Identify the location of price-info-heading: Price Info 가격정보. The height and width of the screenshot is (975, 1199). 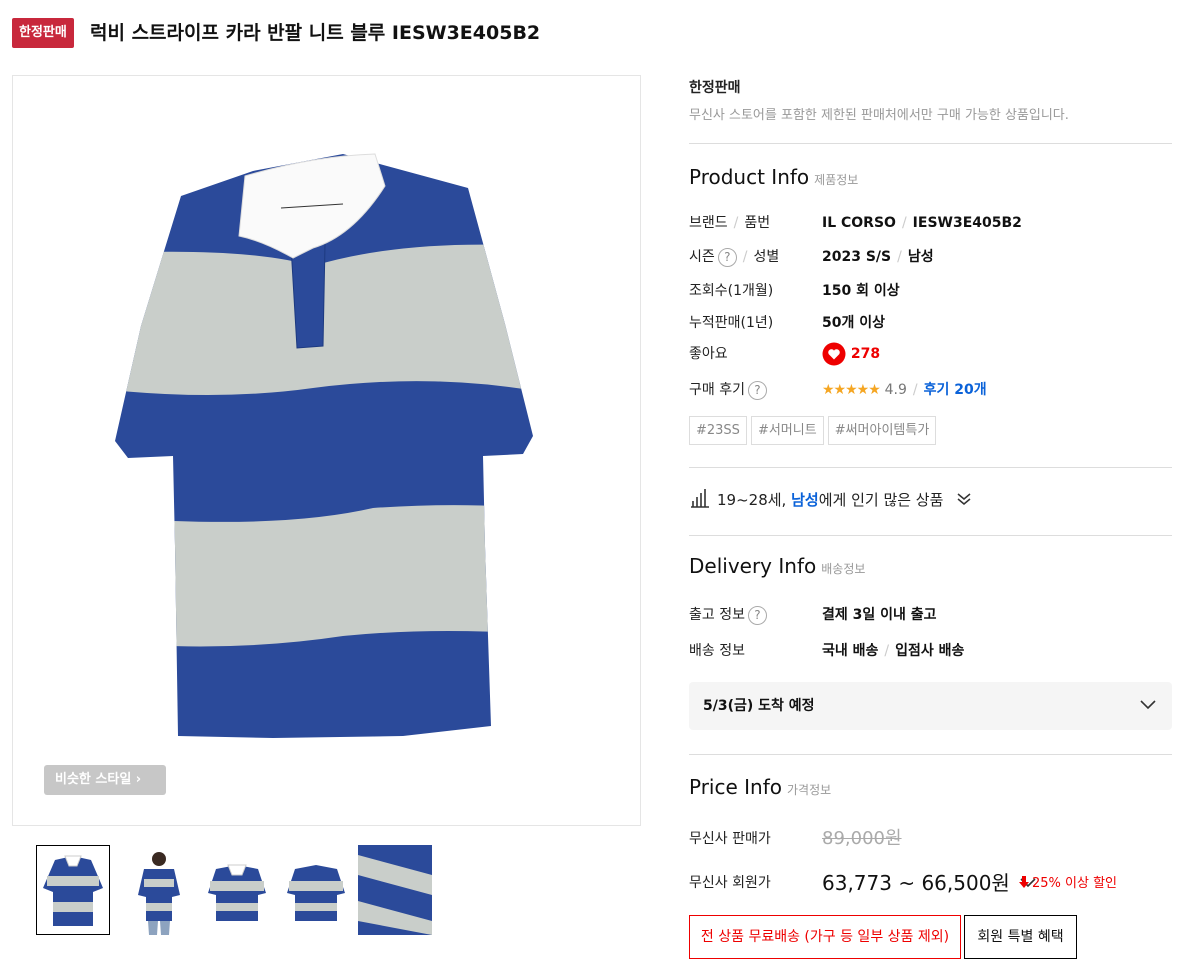
(760, 787).